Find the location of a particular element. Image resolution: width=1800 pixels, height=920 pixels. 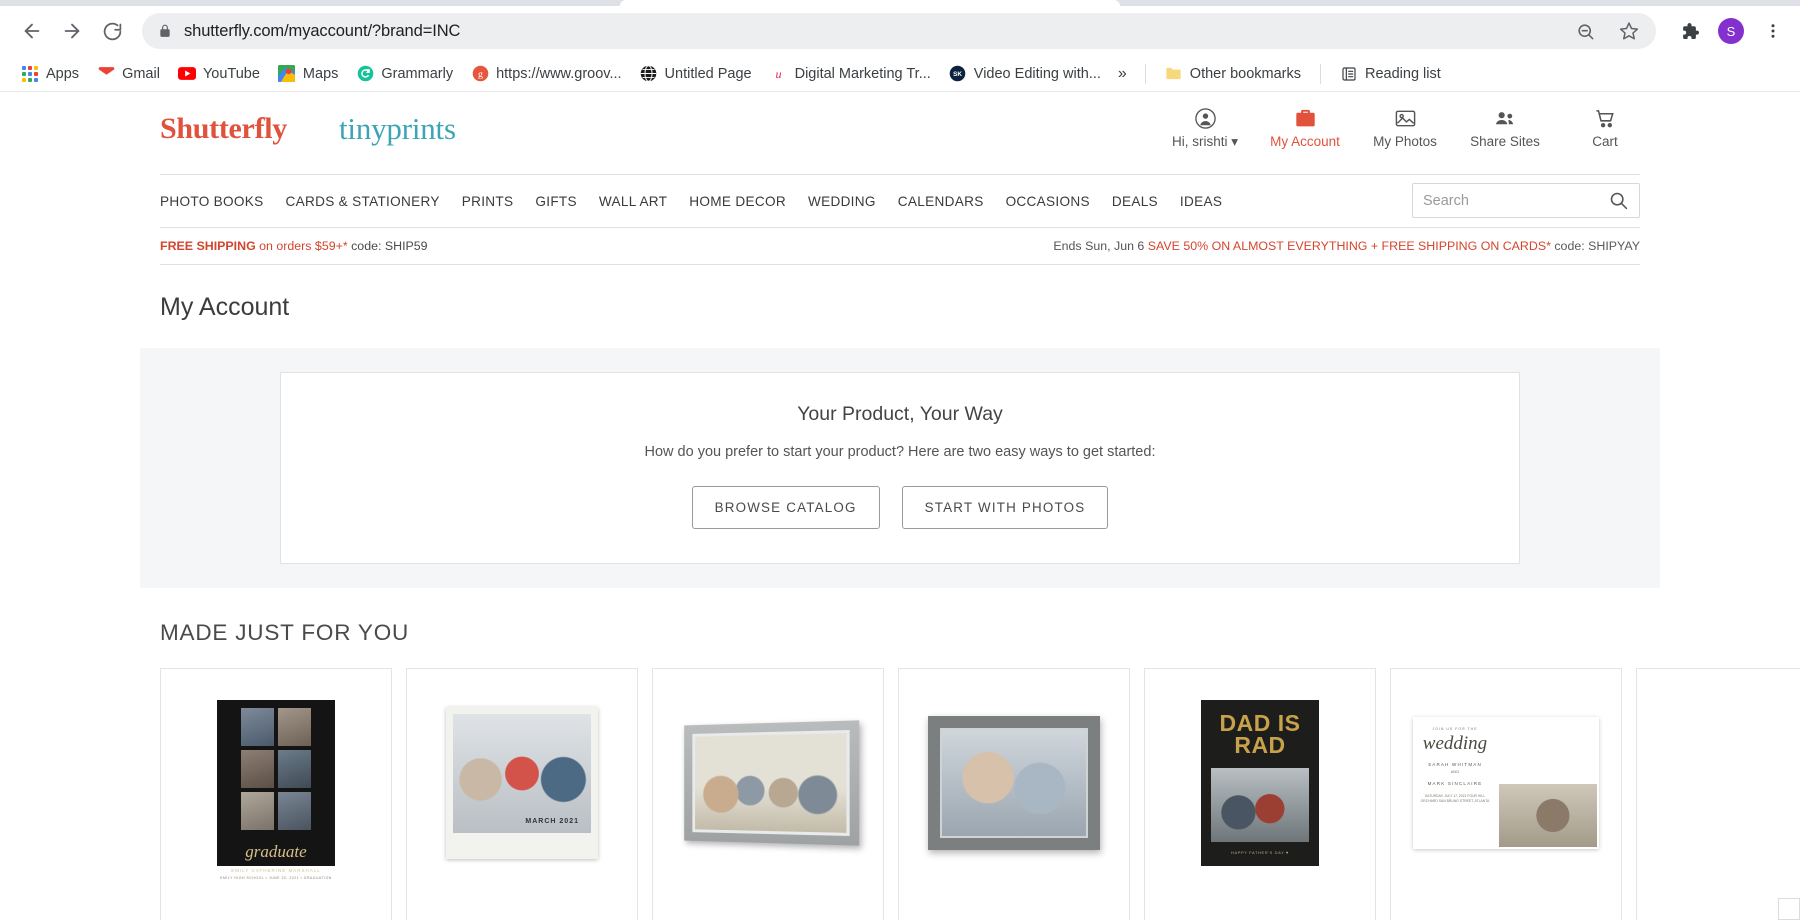

back-icon is located at coordinates (32, 31).